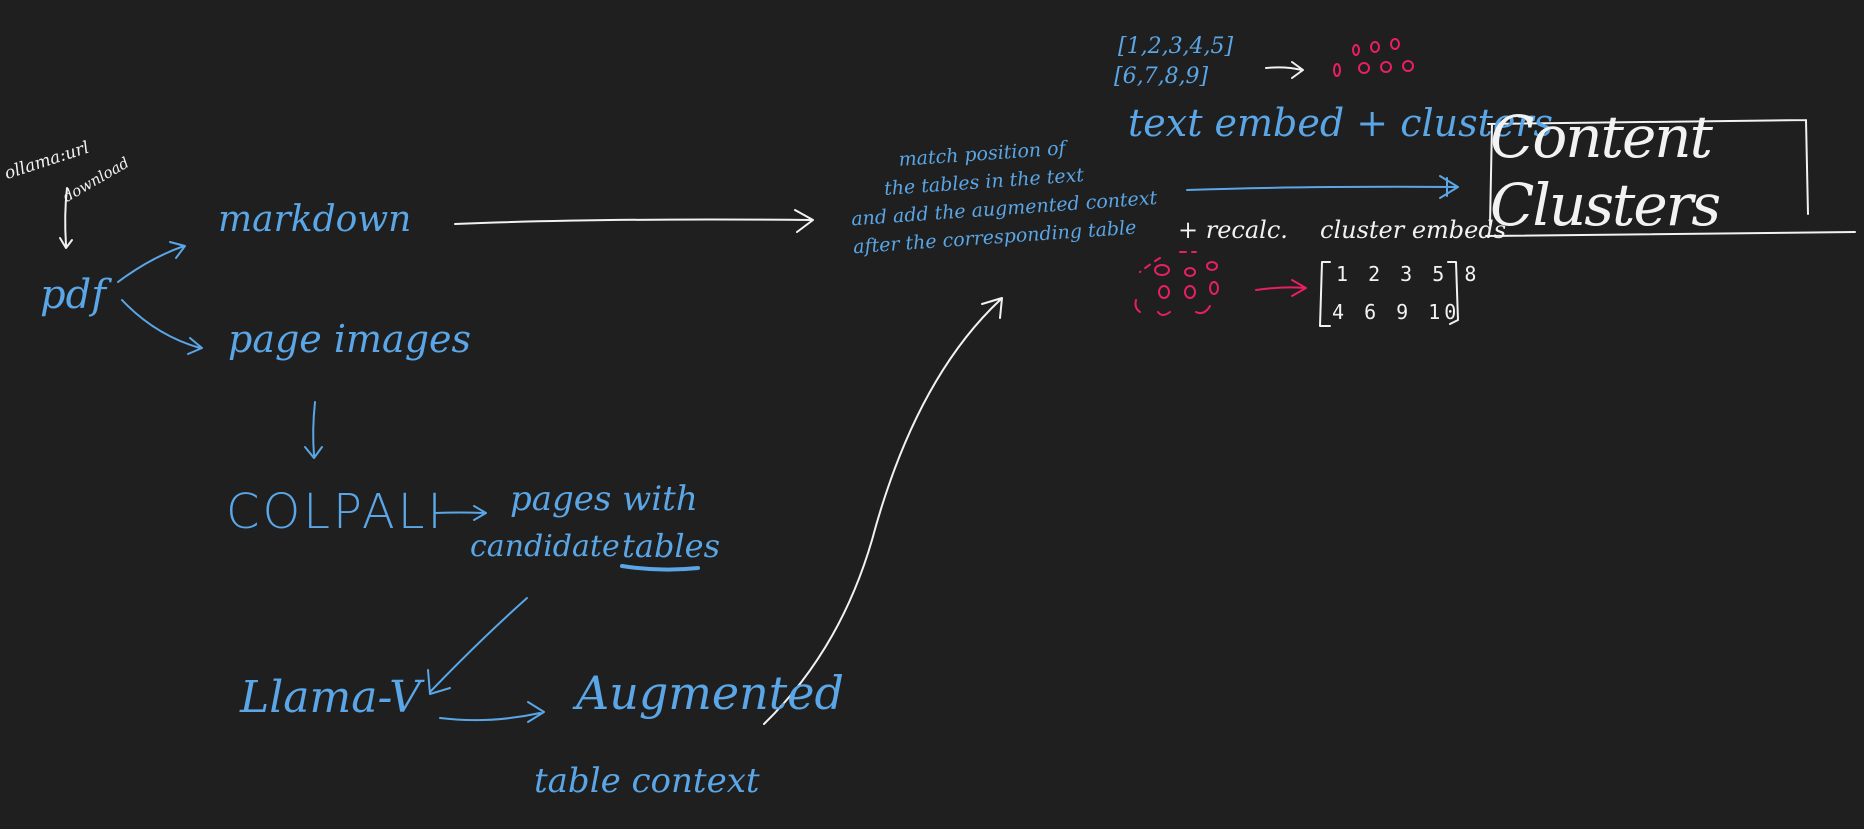  Describe the element at coordinates (313, 430) in the screenshot. I see `page-images-to-colpali-arrow` at that location.